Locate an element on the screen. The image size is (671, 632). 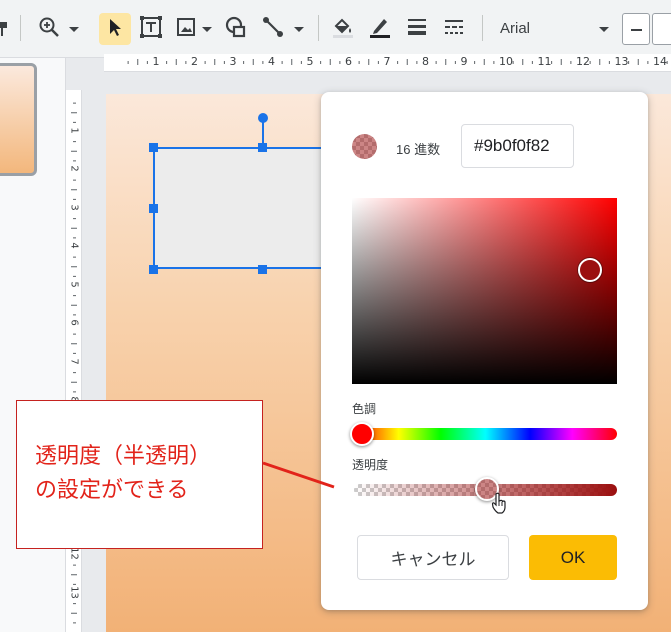
ruler-number: 10 is located at coordinates (506, 61).